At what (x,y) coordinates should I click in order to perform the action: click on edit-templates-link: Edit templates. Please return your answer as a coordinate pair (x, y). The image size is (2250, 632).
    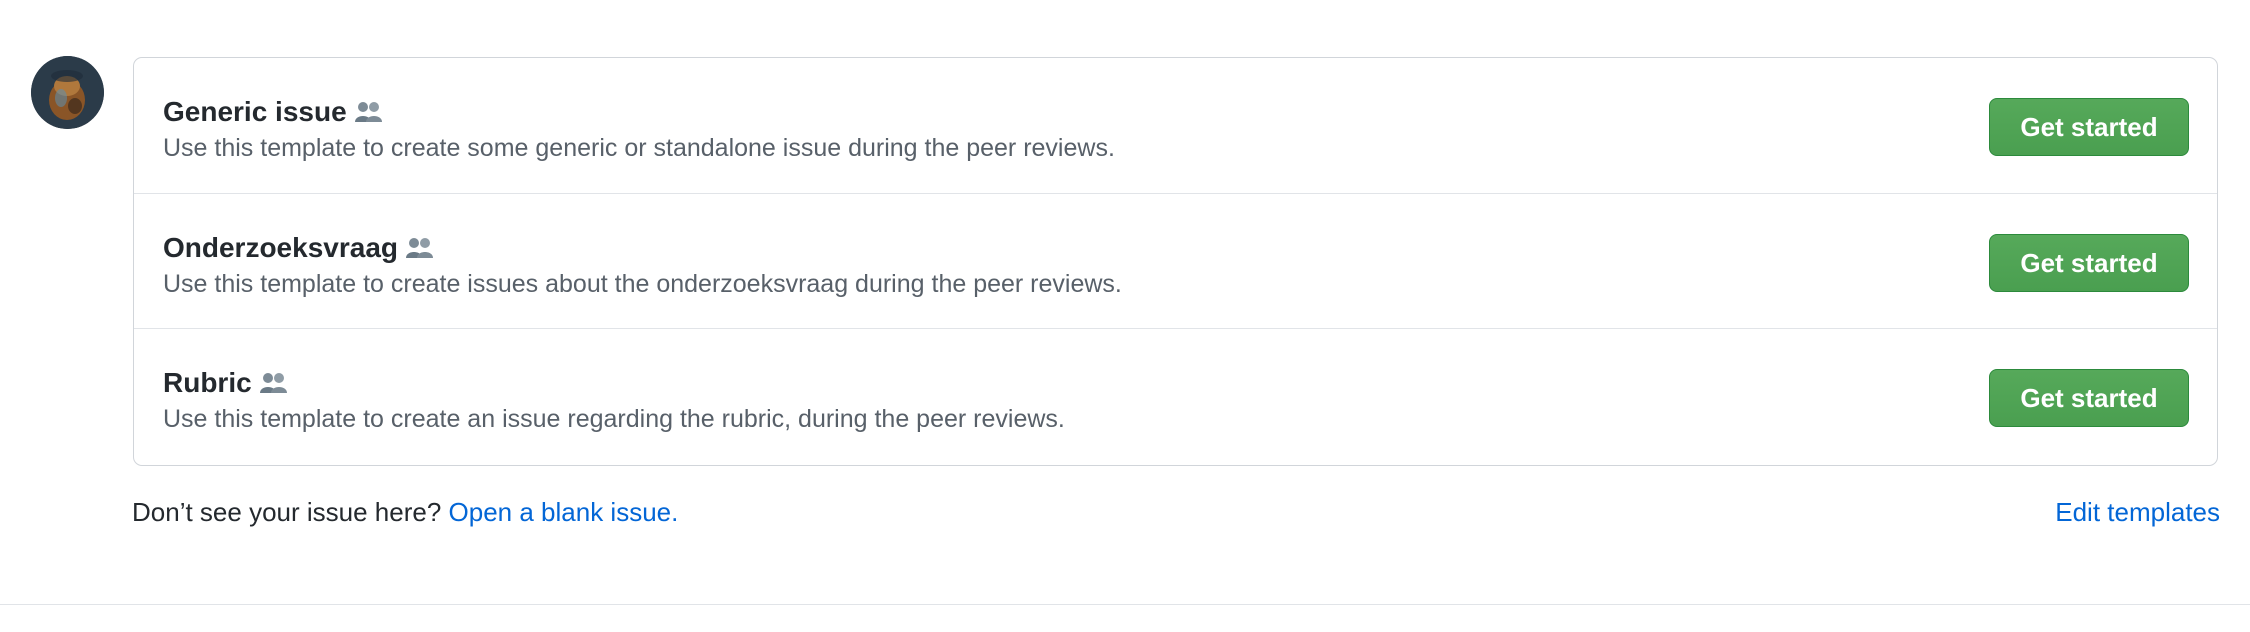
    Looking at the image, I should click on (2137, 512).